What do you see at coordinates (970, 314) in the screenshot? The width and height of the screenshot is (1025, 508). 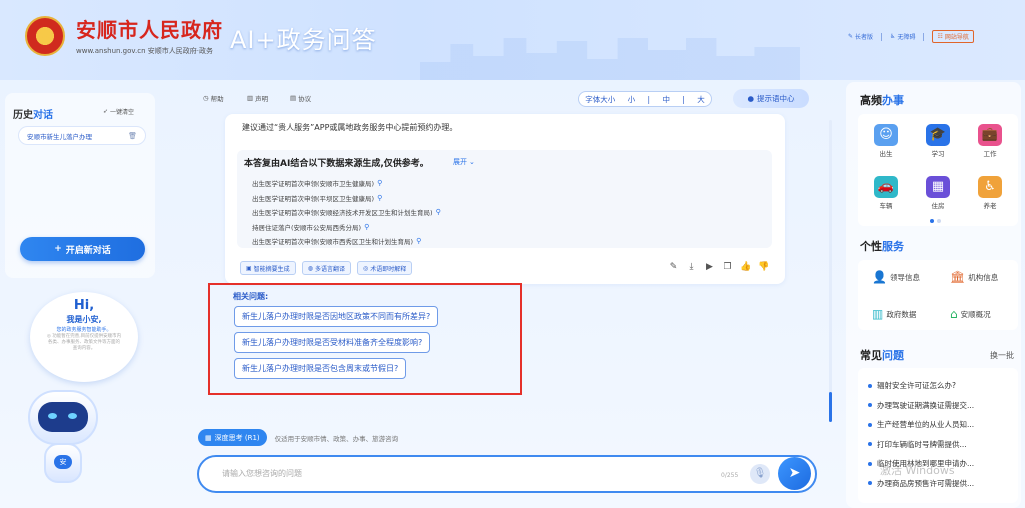 I see `anshun-overview-link: ⌂ 安顺概况` at bounding box center [970, 314].